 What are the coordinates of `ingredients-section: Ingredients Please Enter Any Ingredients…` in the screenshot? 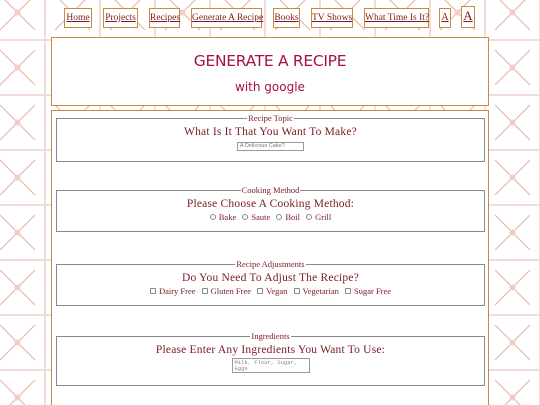 It's located at (270, 359).